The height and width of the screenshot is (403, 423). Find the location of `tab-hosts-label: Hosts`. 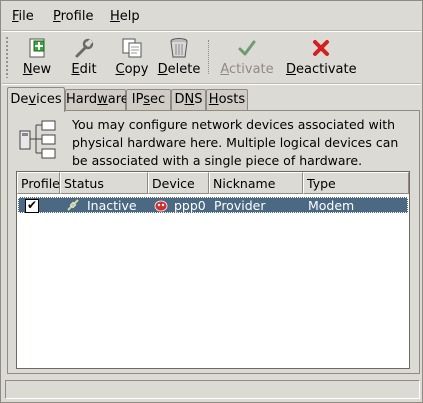

tab-hosts-label: Hosts is located at coordinates (227, 99).